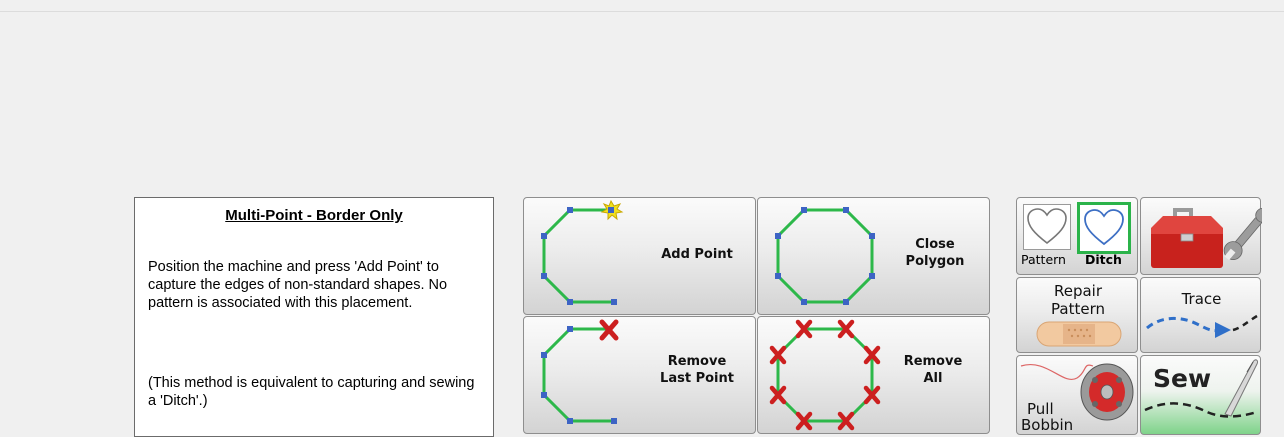 The height and width of the screenshot is (437, 1284). I want to click on pattern-option, so click(1047, 227).